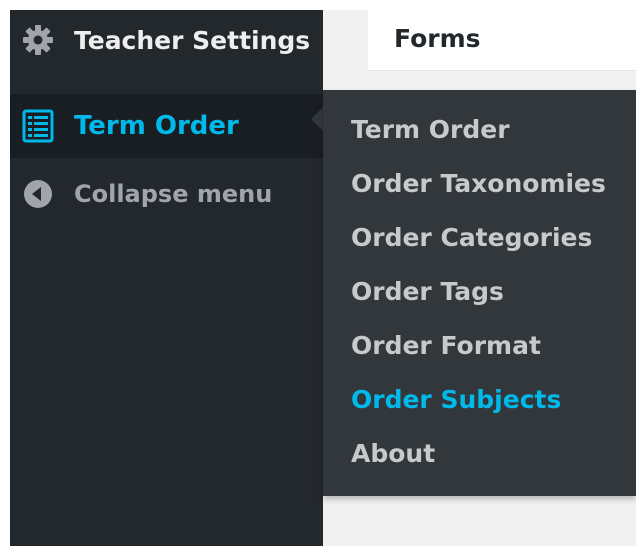 This screenshot has height=550, width=636. I want to click on page-title: Forms, so click(437, 38).